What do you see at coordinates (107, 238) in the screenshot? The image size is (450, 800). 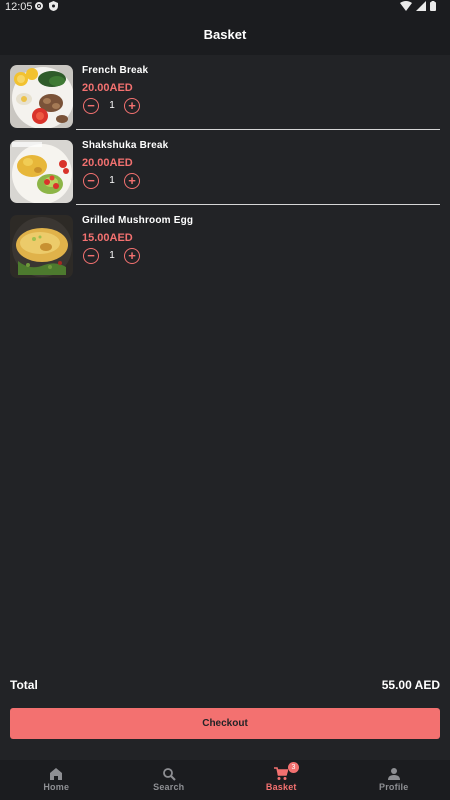 I see `item-price: 15.00AED` at bounding box center [107, 238].